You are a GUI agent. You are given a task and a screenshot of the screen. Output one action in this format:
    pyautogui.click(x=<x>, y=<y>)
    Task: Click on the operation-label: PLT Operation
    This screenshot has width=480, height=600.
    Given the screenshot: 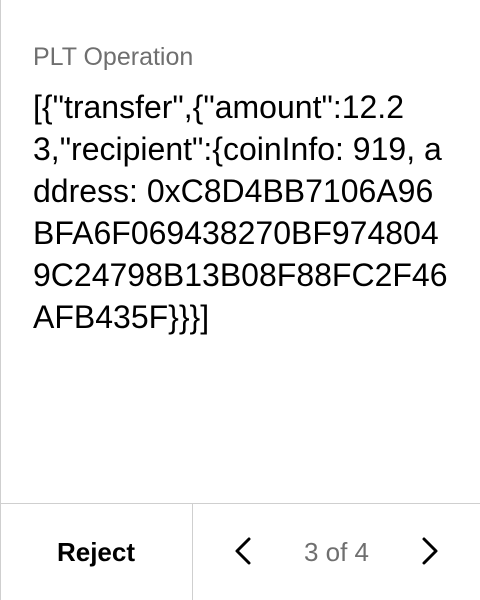 What is the action you would take?
    pyautogui.click(x=113, y=57)
    